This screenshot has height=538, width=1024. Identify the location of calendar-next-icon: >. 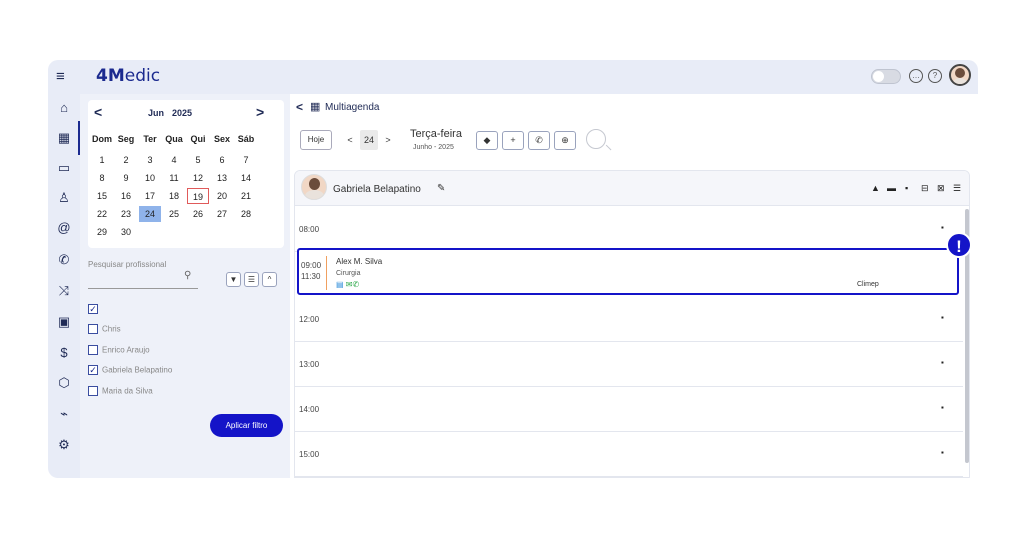
(260, 112).